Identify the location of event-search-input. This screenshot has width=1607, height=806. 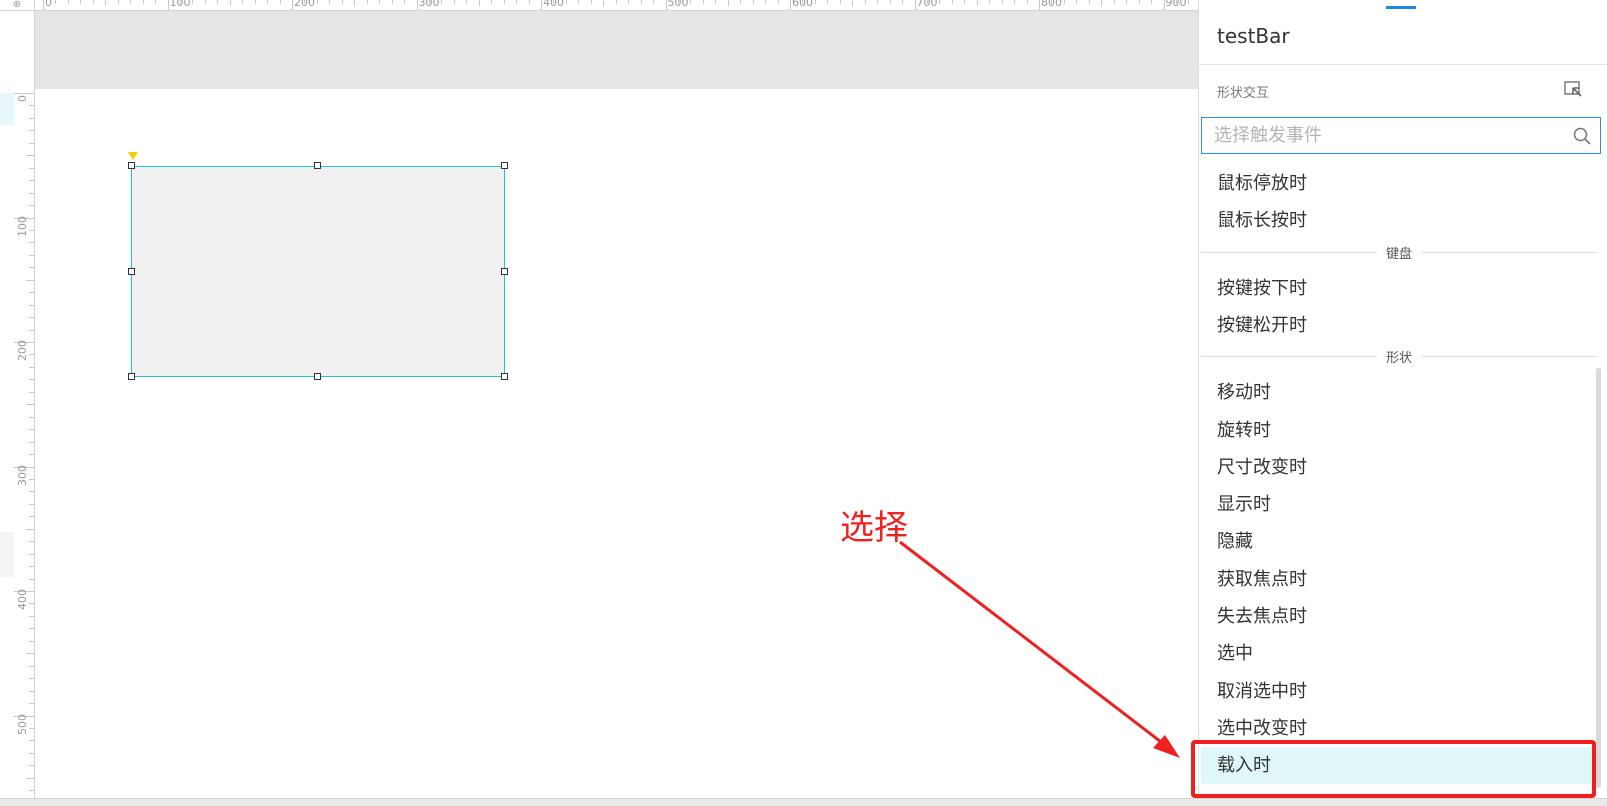
(1389, 135).